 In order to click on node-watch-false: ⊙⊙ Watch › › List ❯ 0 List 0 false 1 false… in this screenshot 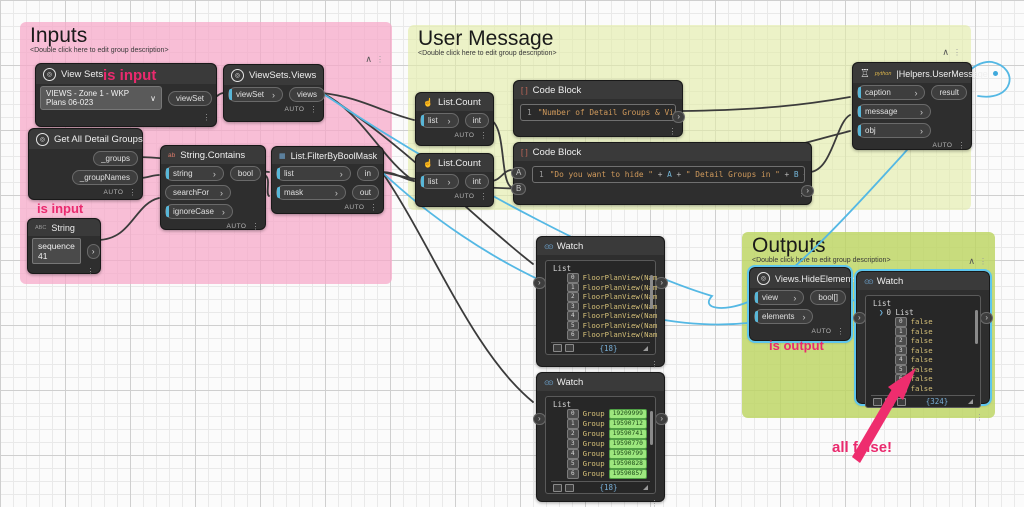, I will do `click(923, 345)`.